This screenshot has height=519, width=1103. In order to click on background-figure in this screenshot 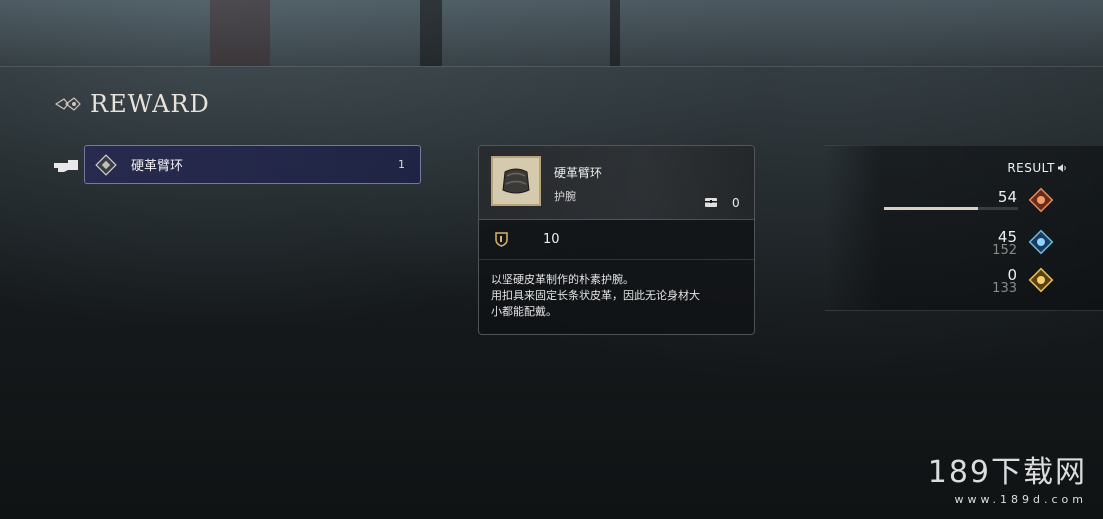, I will do `click(240, 33)`.